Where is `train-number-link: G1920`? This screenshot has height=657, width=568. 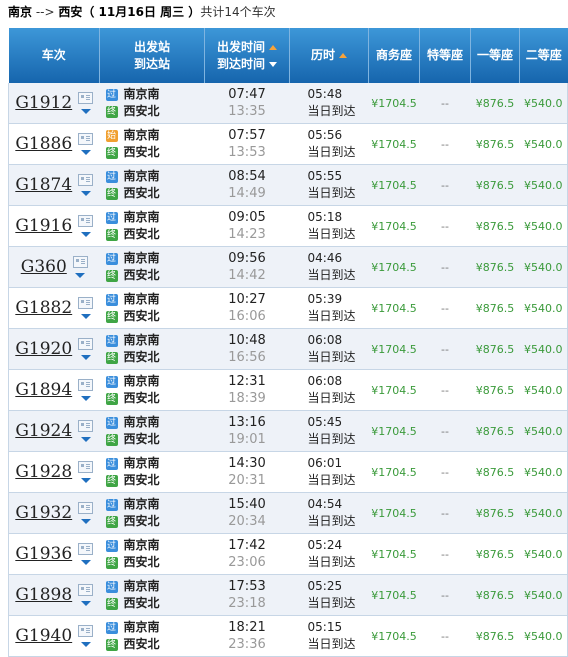
train-number-link: G1920 is located at coordinates (43, 349).